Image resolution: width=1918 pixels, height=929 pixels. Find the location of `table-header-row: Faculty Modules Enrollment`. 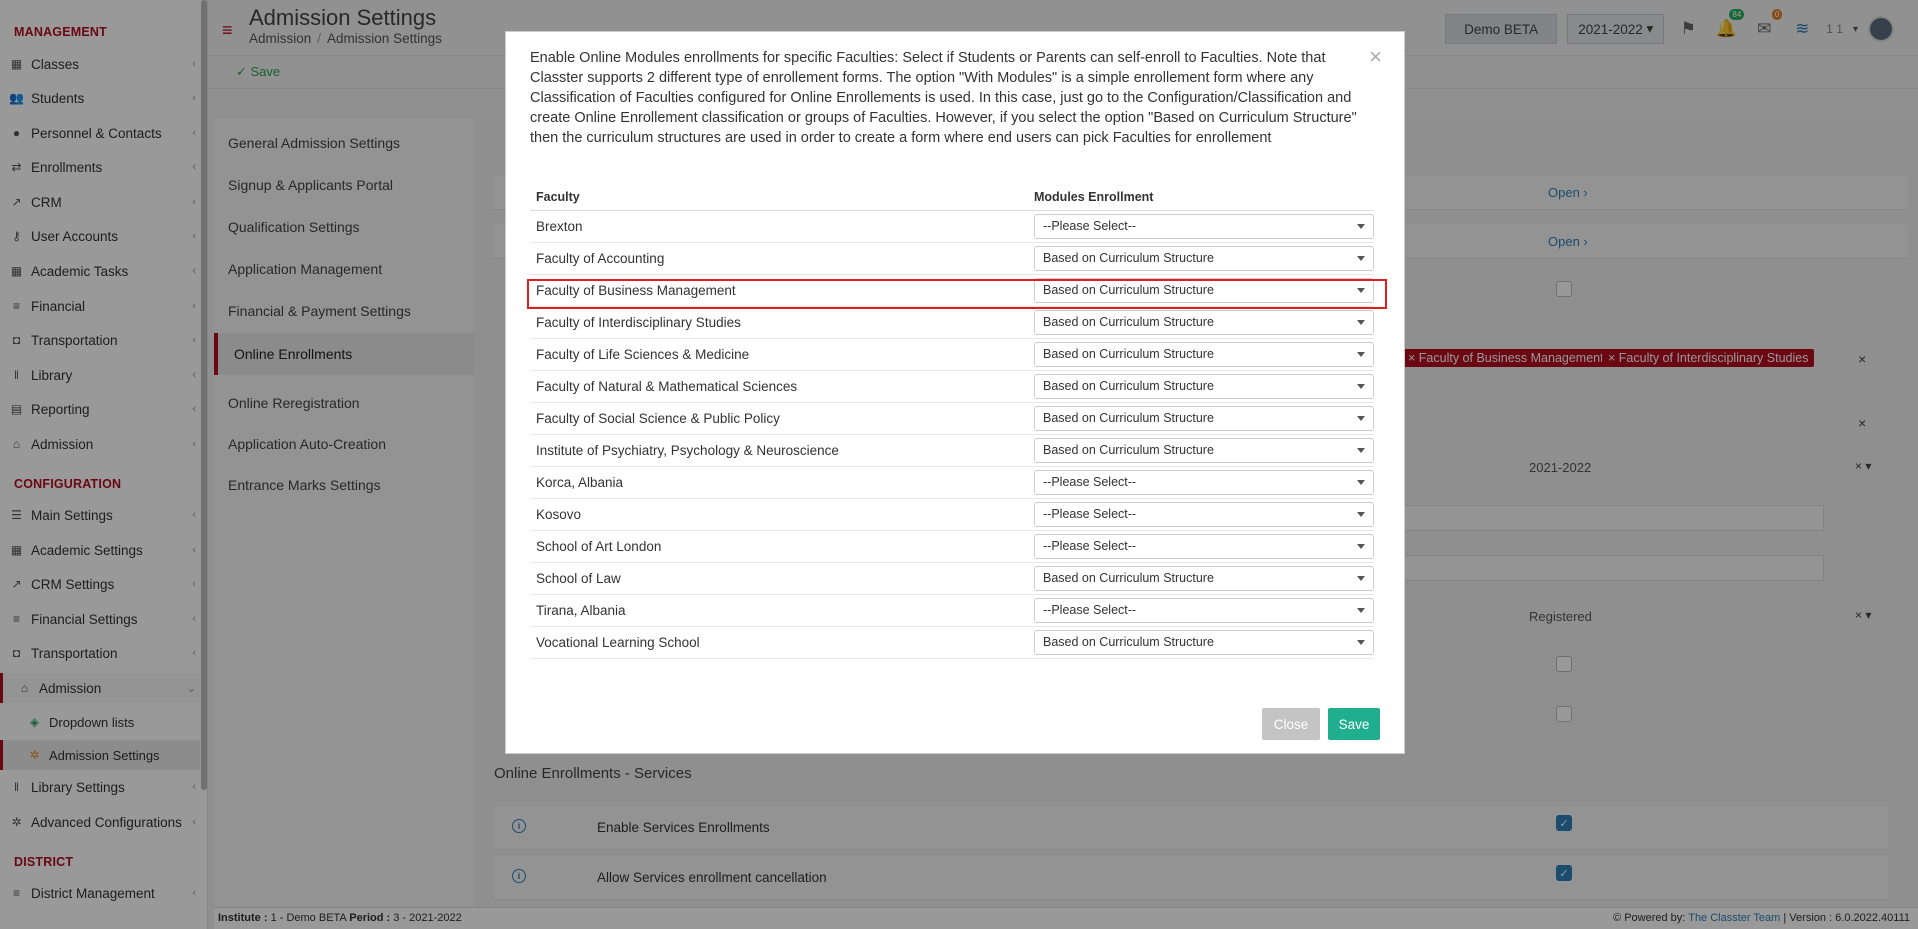

table-header-row: Faculty Modules Enrollment is located at coordinates (952, 197).